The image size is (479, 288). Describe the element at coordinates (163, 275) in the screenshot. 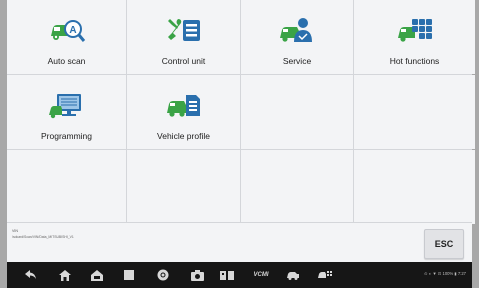

I see `chrome-icon` at that location.